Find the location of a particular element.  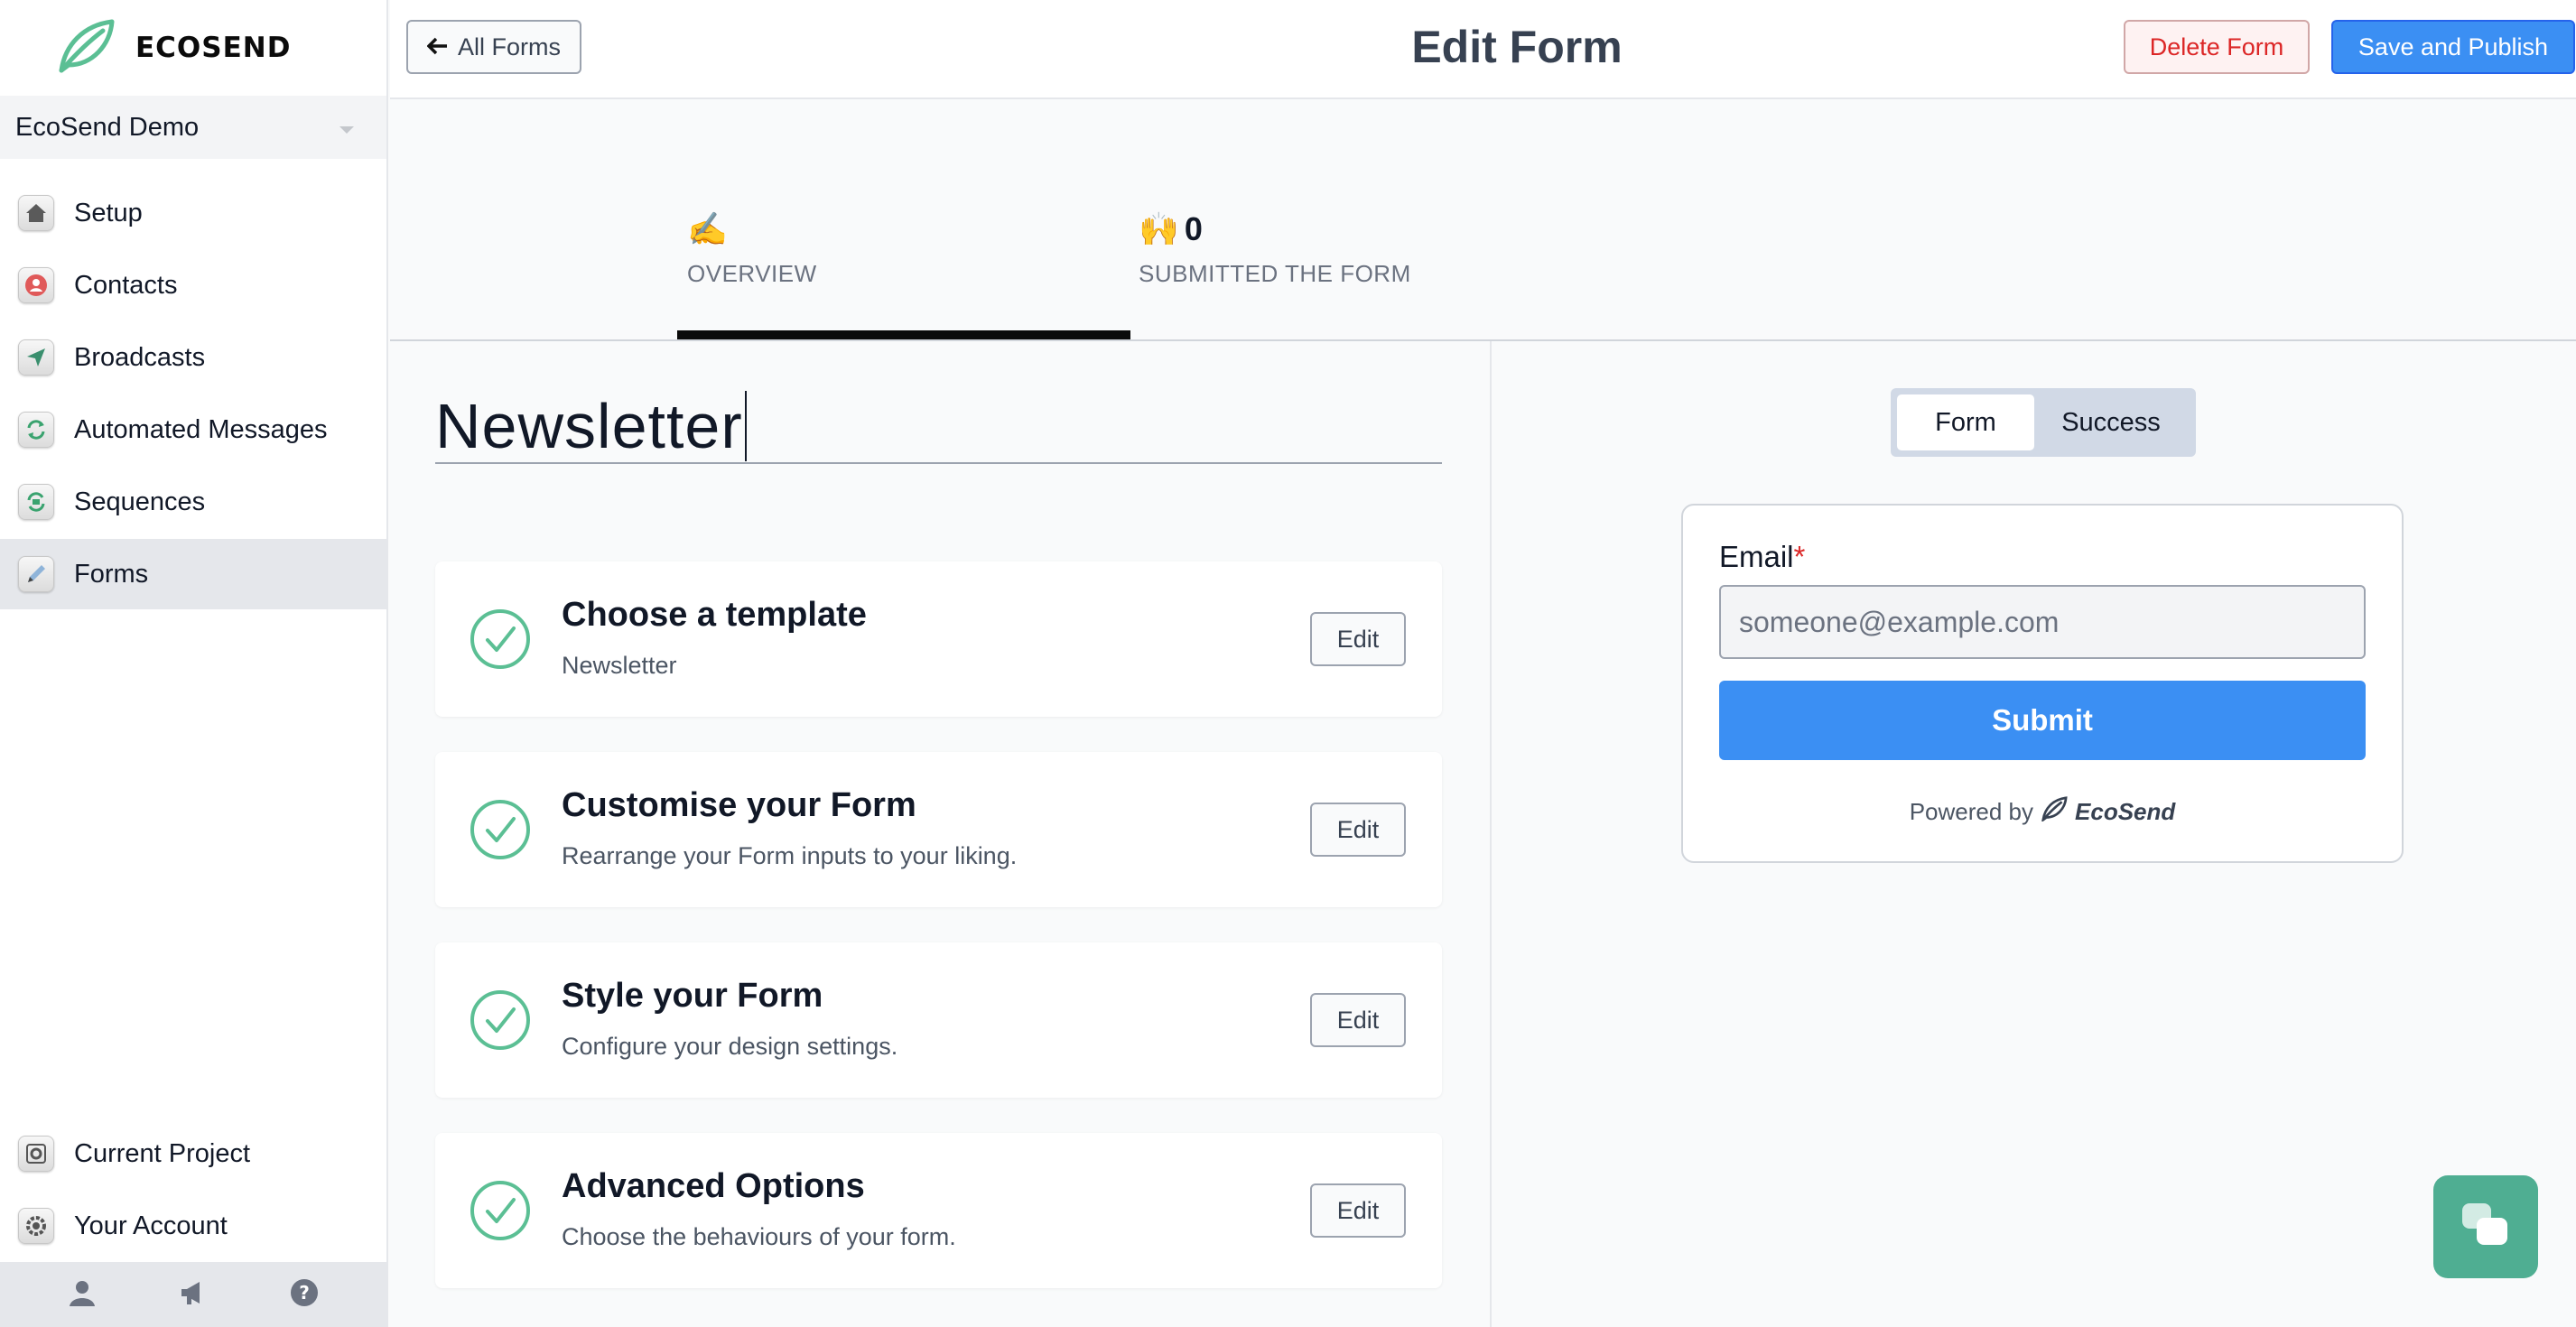

email-label: Email* is located at coordinates (1762, 557).